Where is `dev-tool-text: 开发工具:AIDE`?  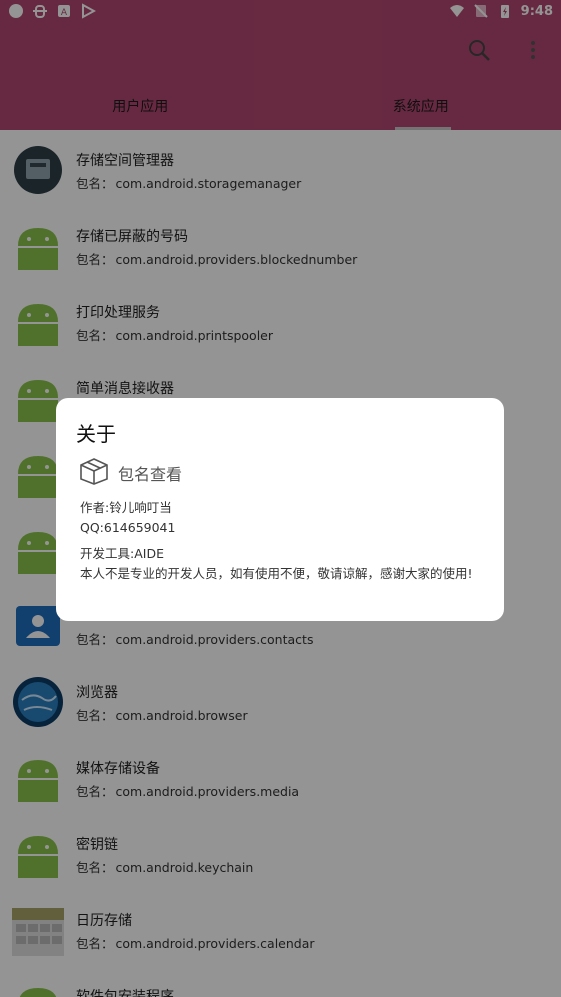 dev-tool-text: 开发工具:AIDE is located at coordinates (122, 553).